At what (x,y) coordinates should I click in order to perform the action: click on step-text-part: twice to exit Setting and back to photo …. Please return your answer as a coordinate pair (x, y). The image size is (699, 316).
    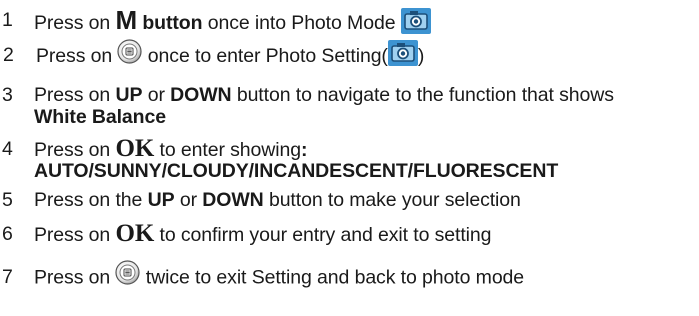
    Looking at the image, I should click on (332, 277).